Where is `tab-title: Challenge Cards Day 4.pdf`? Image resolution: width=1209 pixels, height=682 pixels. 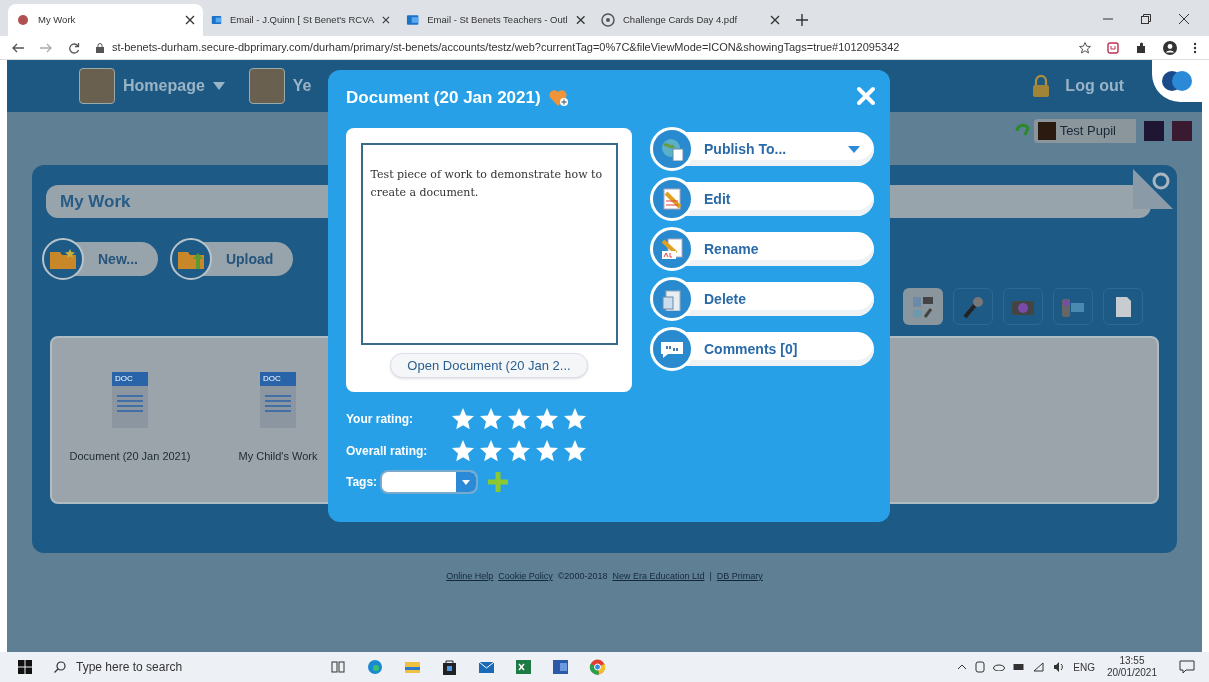 tab-title: Challenge Cards Day 4.pdf is located at coordinates (681, 19).